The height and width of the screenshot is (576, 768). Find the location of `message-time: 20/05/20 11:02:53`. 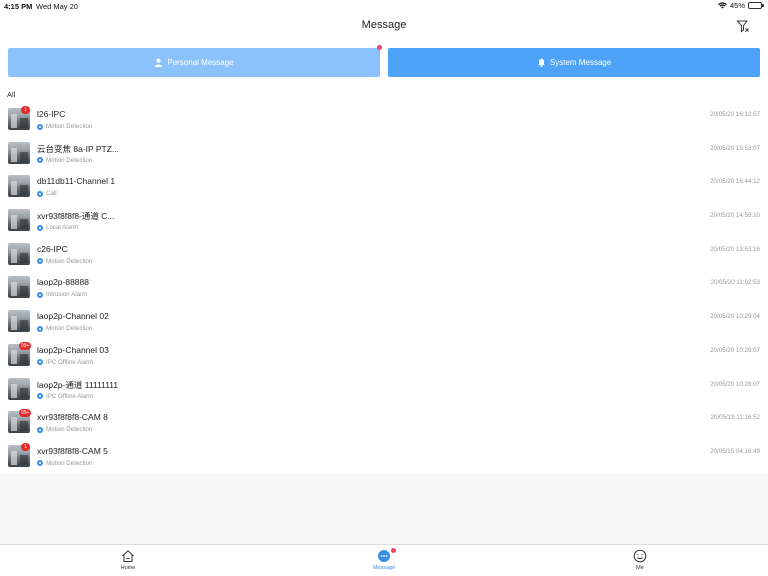

message-time: 20/05/20 11:02:53 is located at coordinates (735, 283).